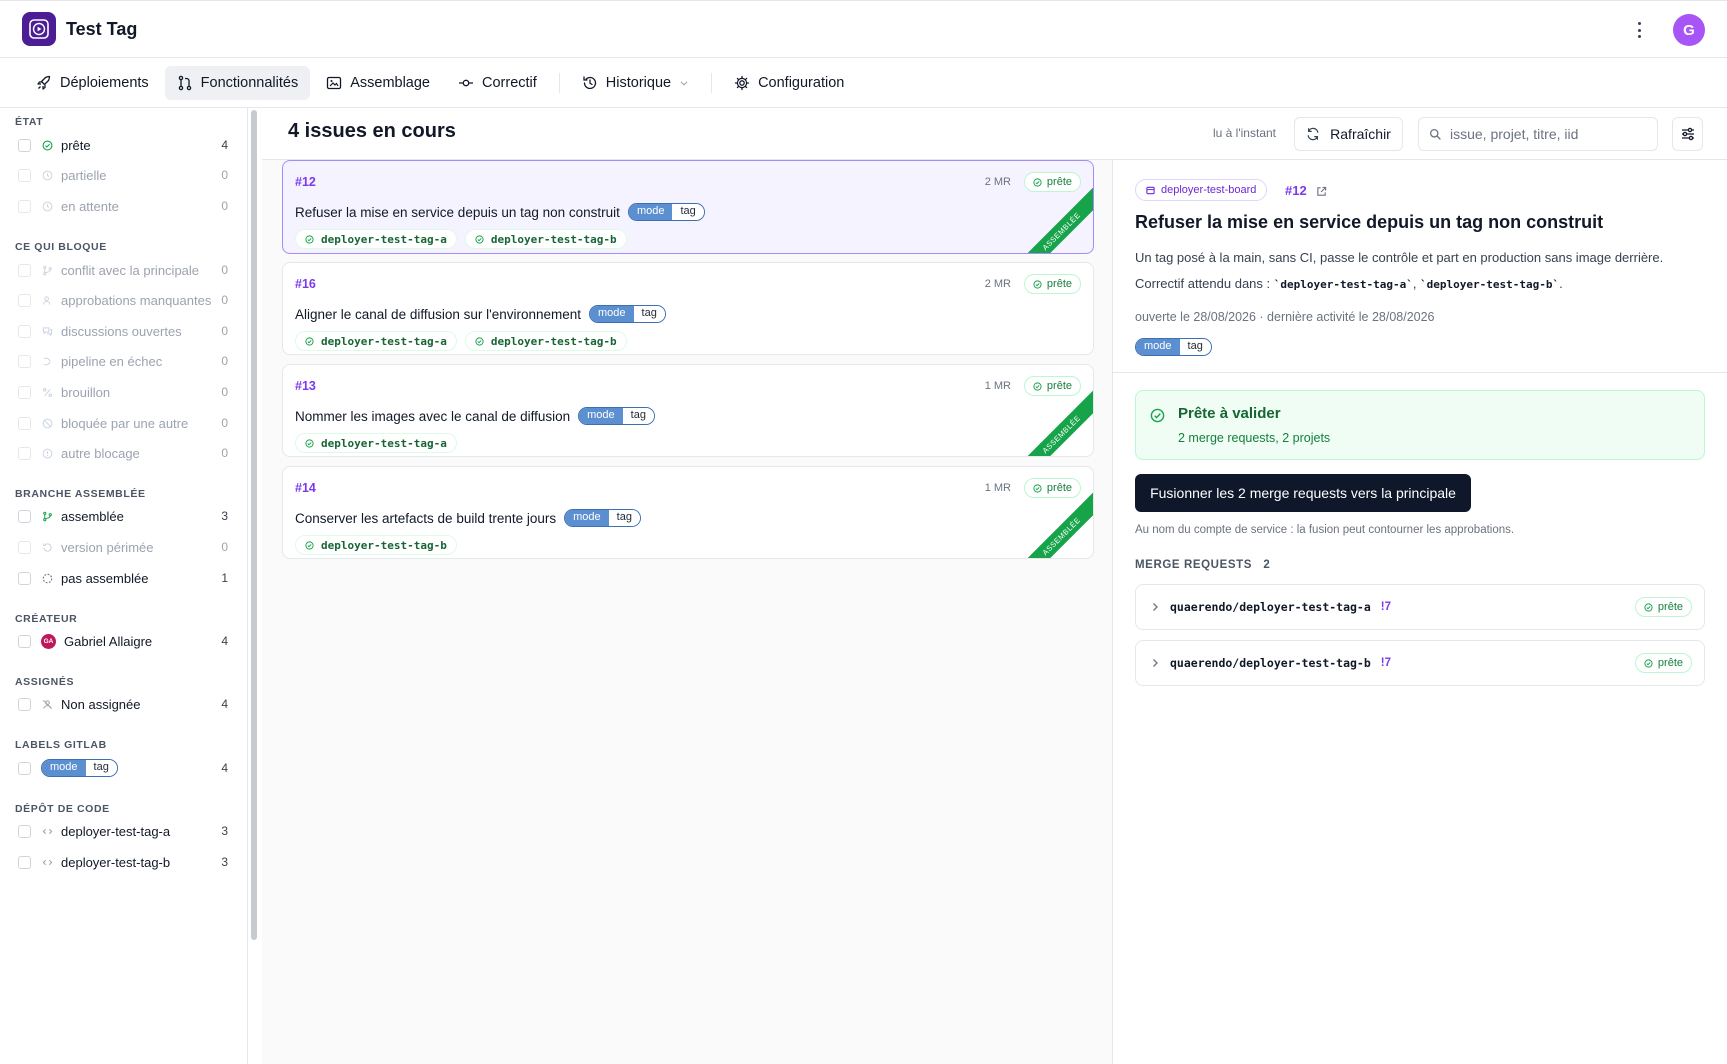  What do you see at coordinates (123, 175) in the screenshot?
I see `filter-option: partielle 0` at bounding box center [123, 175].